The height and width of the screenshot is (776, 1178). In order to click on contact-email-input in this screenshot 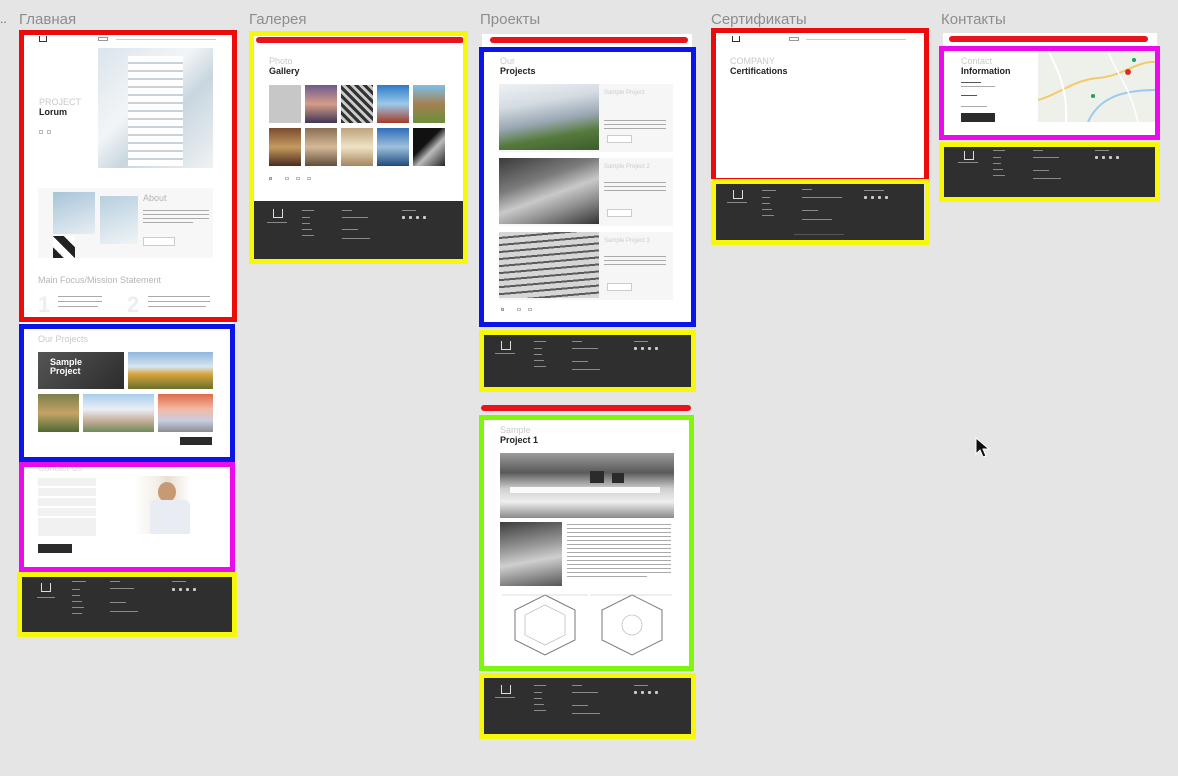, I will do `click(67, 502)`.